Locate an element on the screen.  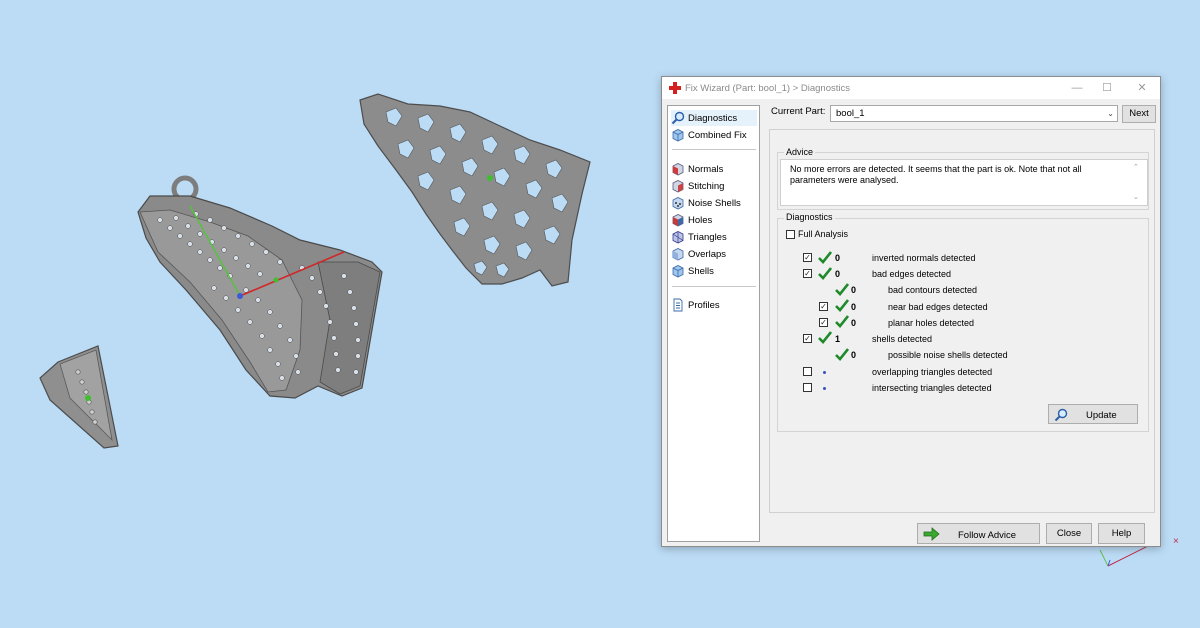
shells-checkbox: ✓ is located at coordinates (807, 338).